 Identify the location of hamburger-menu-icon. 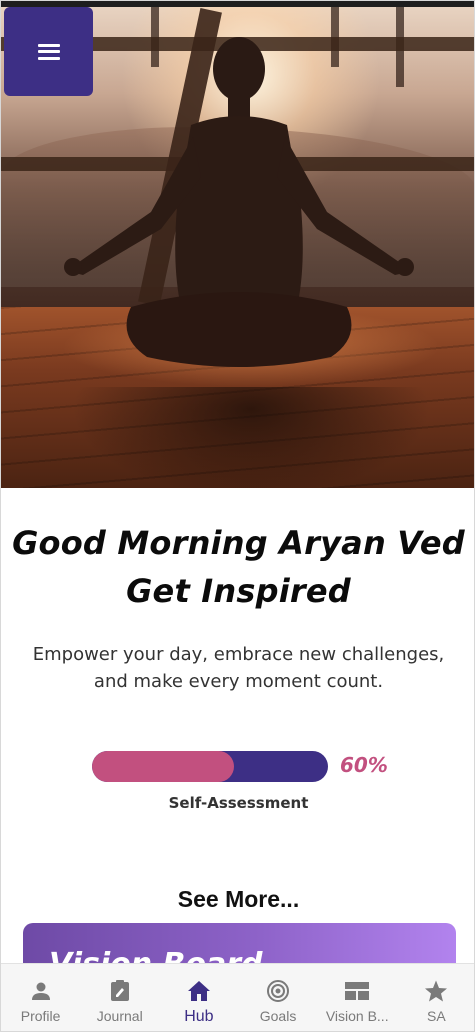
(48, 51).